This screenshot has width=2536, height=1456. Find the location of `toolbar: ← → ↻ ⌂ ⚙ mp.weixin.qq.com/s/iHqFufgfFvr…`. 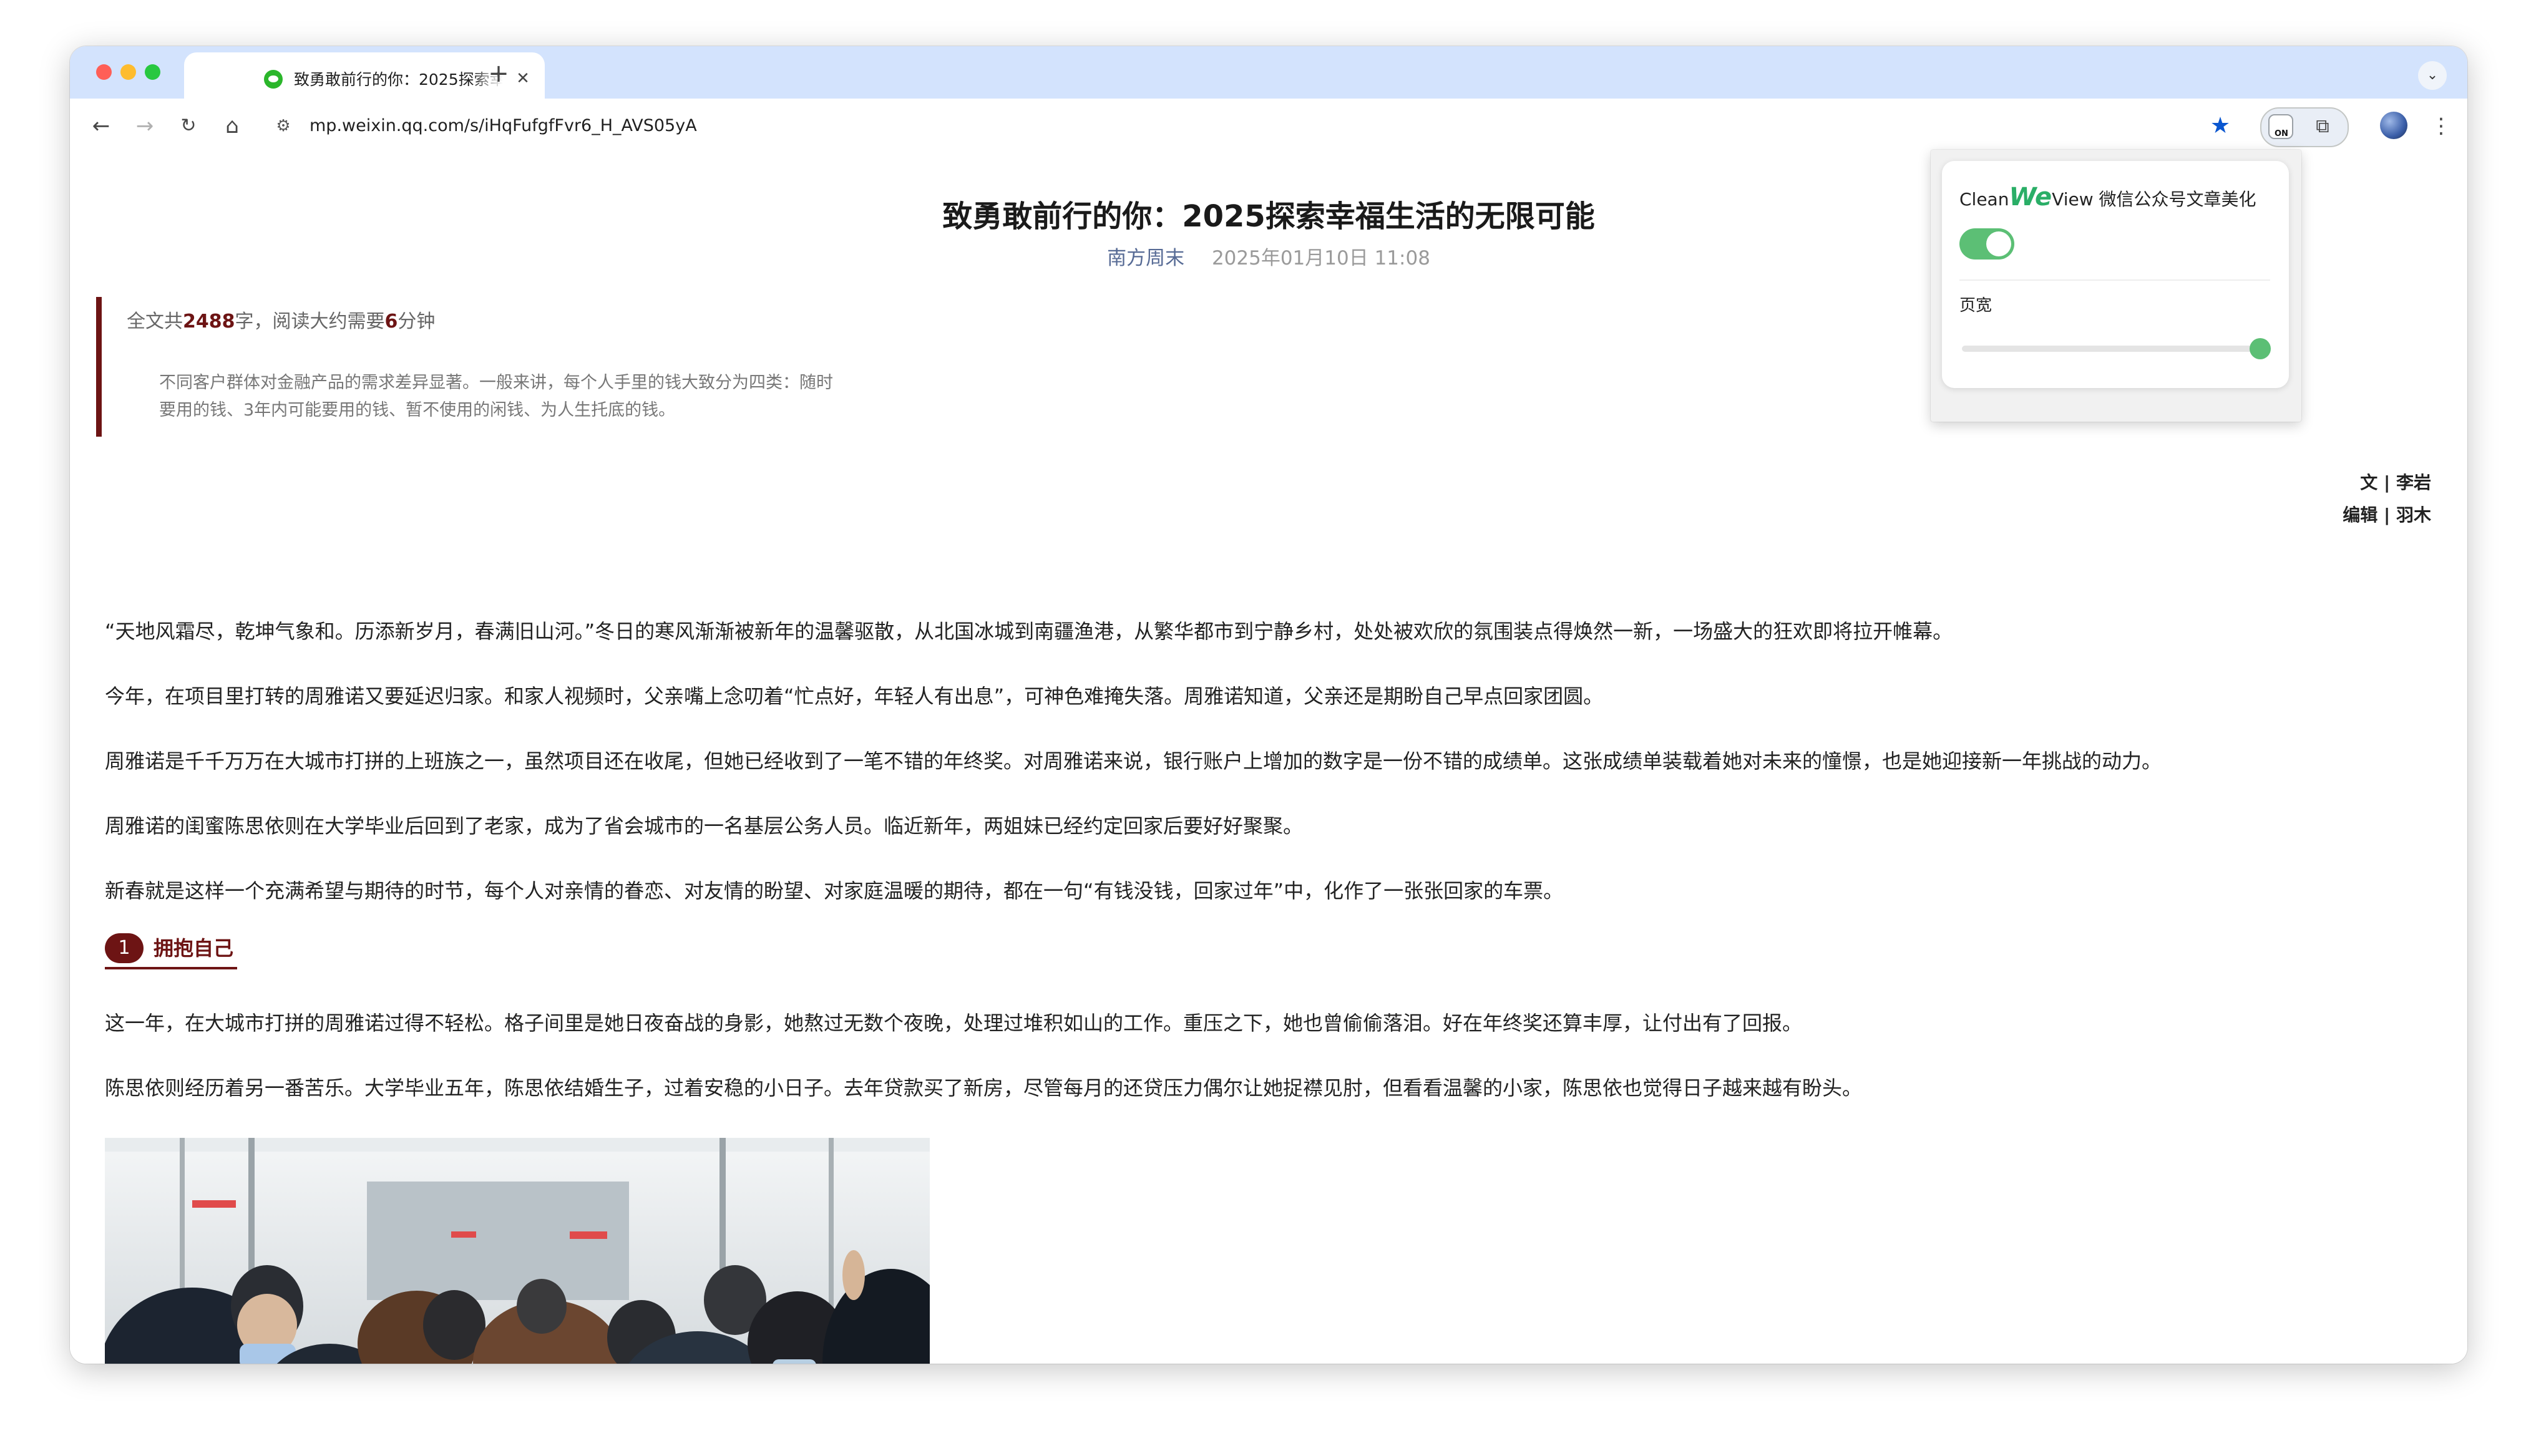

toolbar: ← → ↻ ⌂ ⚙ mp.weixin.qq.com/s/iHqFufgfFvr… is located at coordinates (1268, 127).